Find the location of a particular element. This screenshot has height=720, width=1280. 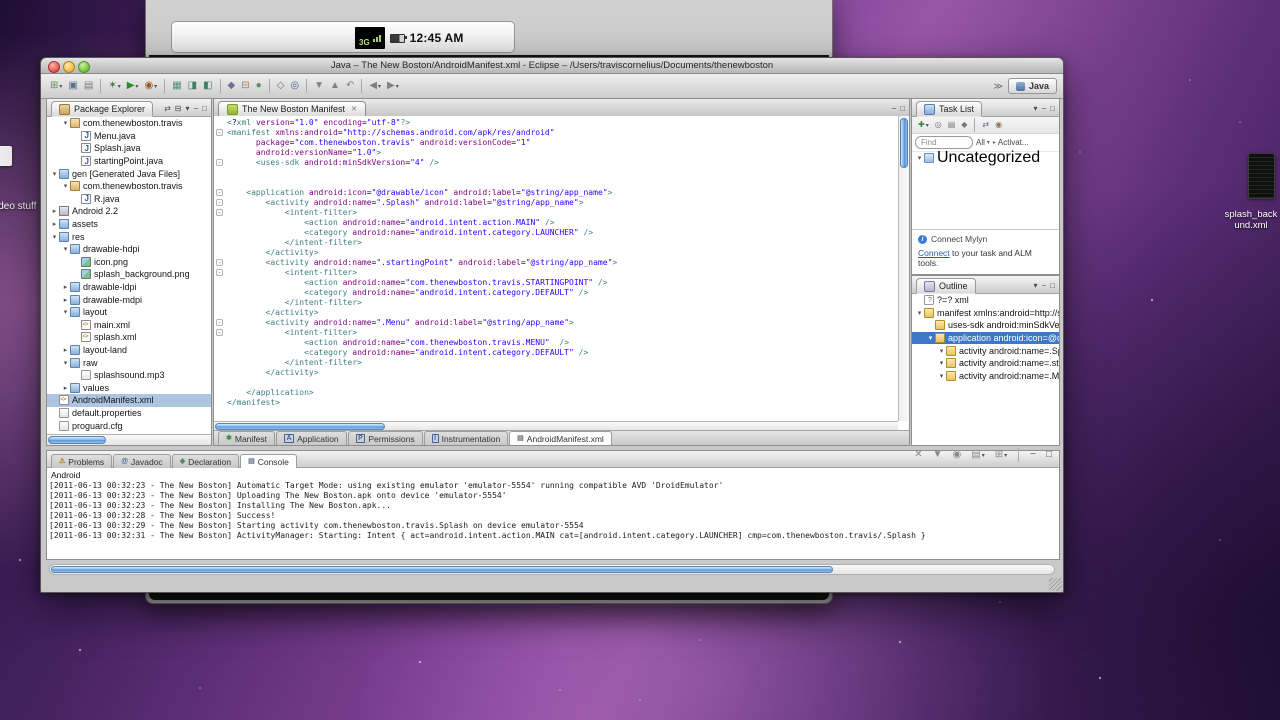

code-line is located at coordinates (556, 173).